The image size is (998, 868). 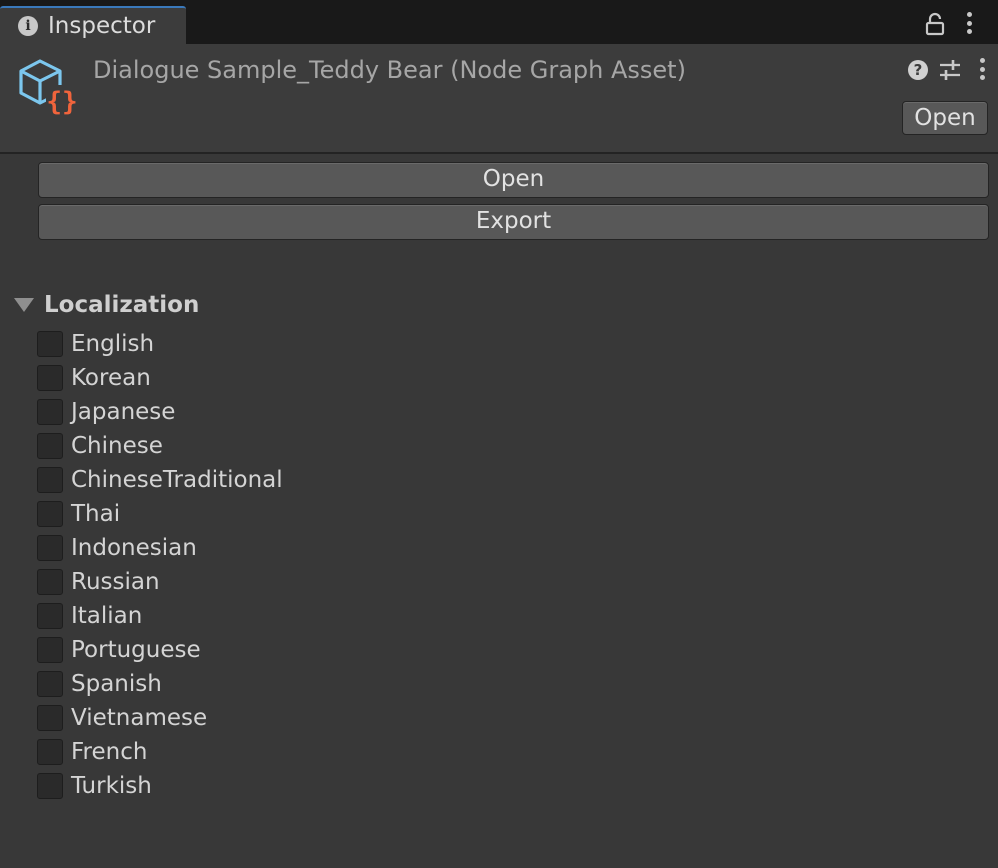 I want to click on language-label: Turkish, so click(x=111, y=786).